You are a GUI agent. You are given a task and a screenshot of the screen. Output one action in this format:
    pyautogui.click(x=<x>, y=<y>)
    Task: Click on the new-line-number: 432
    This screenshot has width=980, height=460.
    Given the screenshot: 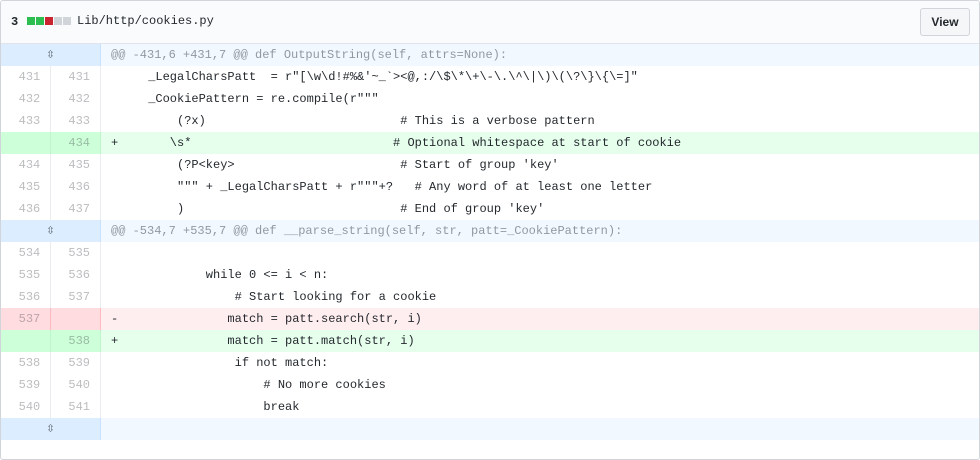 What is the action you would take?
    pyautogui.click(x=75, y=99)
    